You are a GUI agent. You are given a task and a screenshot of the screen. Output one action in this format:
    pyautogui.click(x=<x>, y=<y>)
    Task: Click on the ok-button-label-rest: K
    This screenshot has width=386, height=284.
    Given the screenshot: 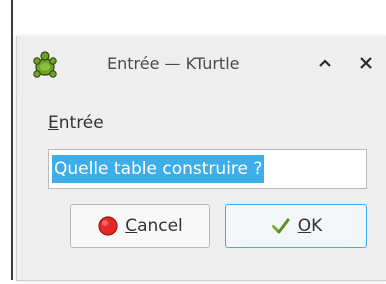 What is the action you would take?
    pyautogui.click(x=317, y=226)
    